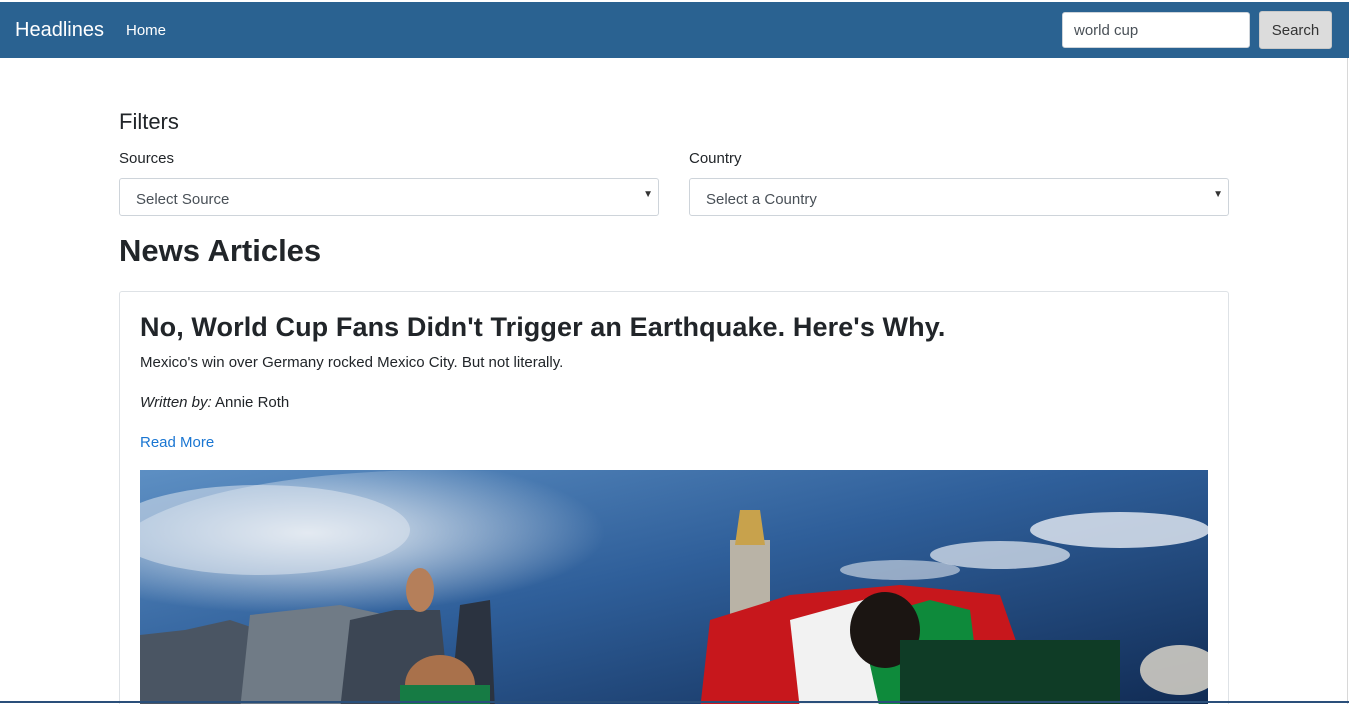 Image resolution: width=1349 pixels, height=704 pixels. I want to click on filters-heading: Filters, so click(149, 121).